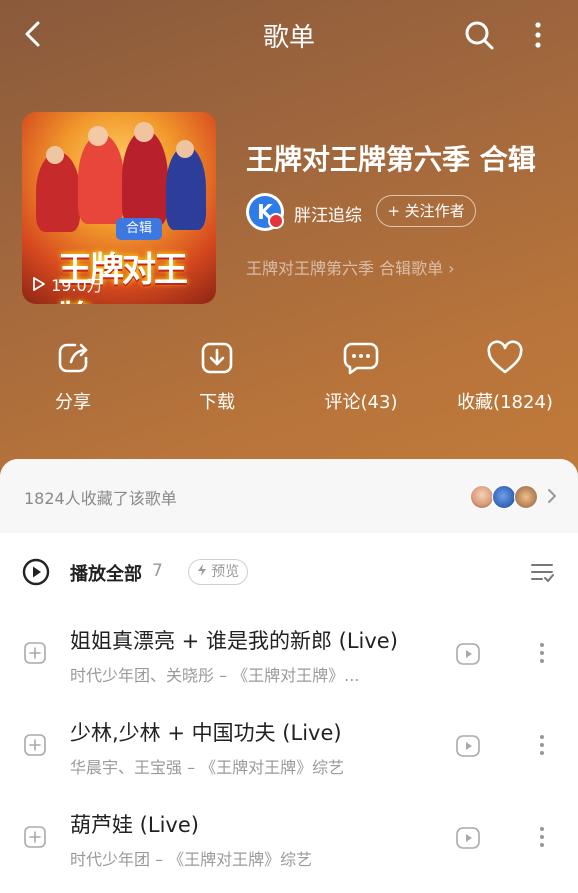 The width and height of the screenshot is (578, 893). What do you see at coordinates (276, 221) in the screenshot?
I see `author-badge-icon` at bounding box center [276, 221].